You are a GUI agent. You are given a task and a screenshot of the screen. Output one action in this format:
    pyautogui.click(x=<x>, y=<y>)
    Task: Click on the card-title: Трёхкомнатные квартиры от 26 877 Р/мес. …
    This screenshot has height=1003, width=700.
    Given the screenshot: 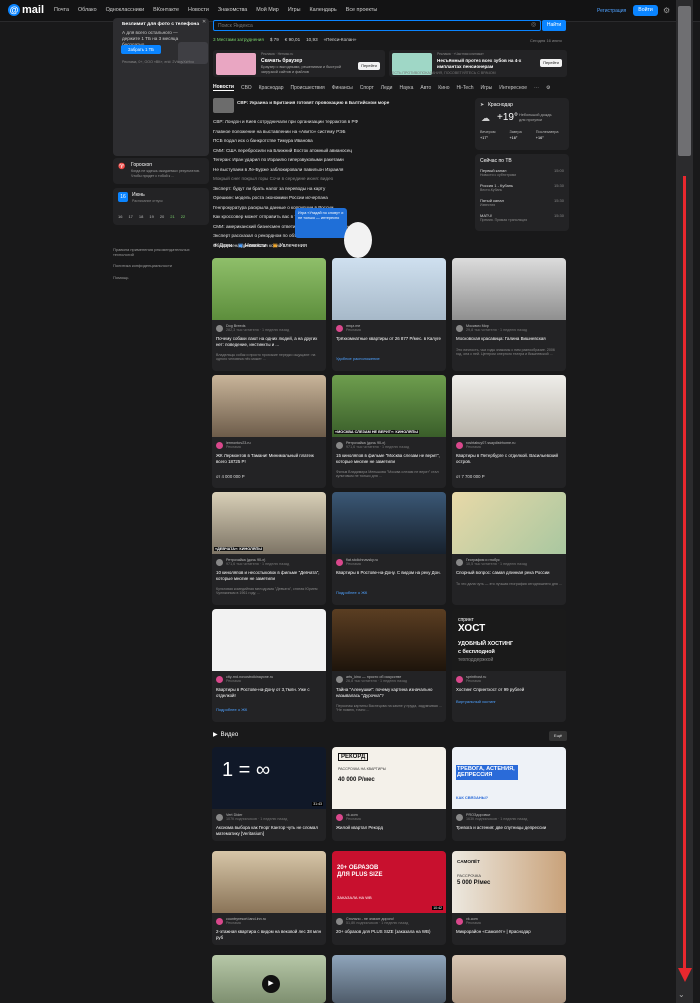 What is the action you would take?
    pyautogui.click(x=389, y=339)
    